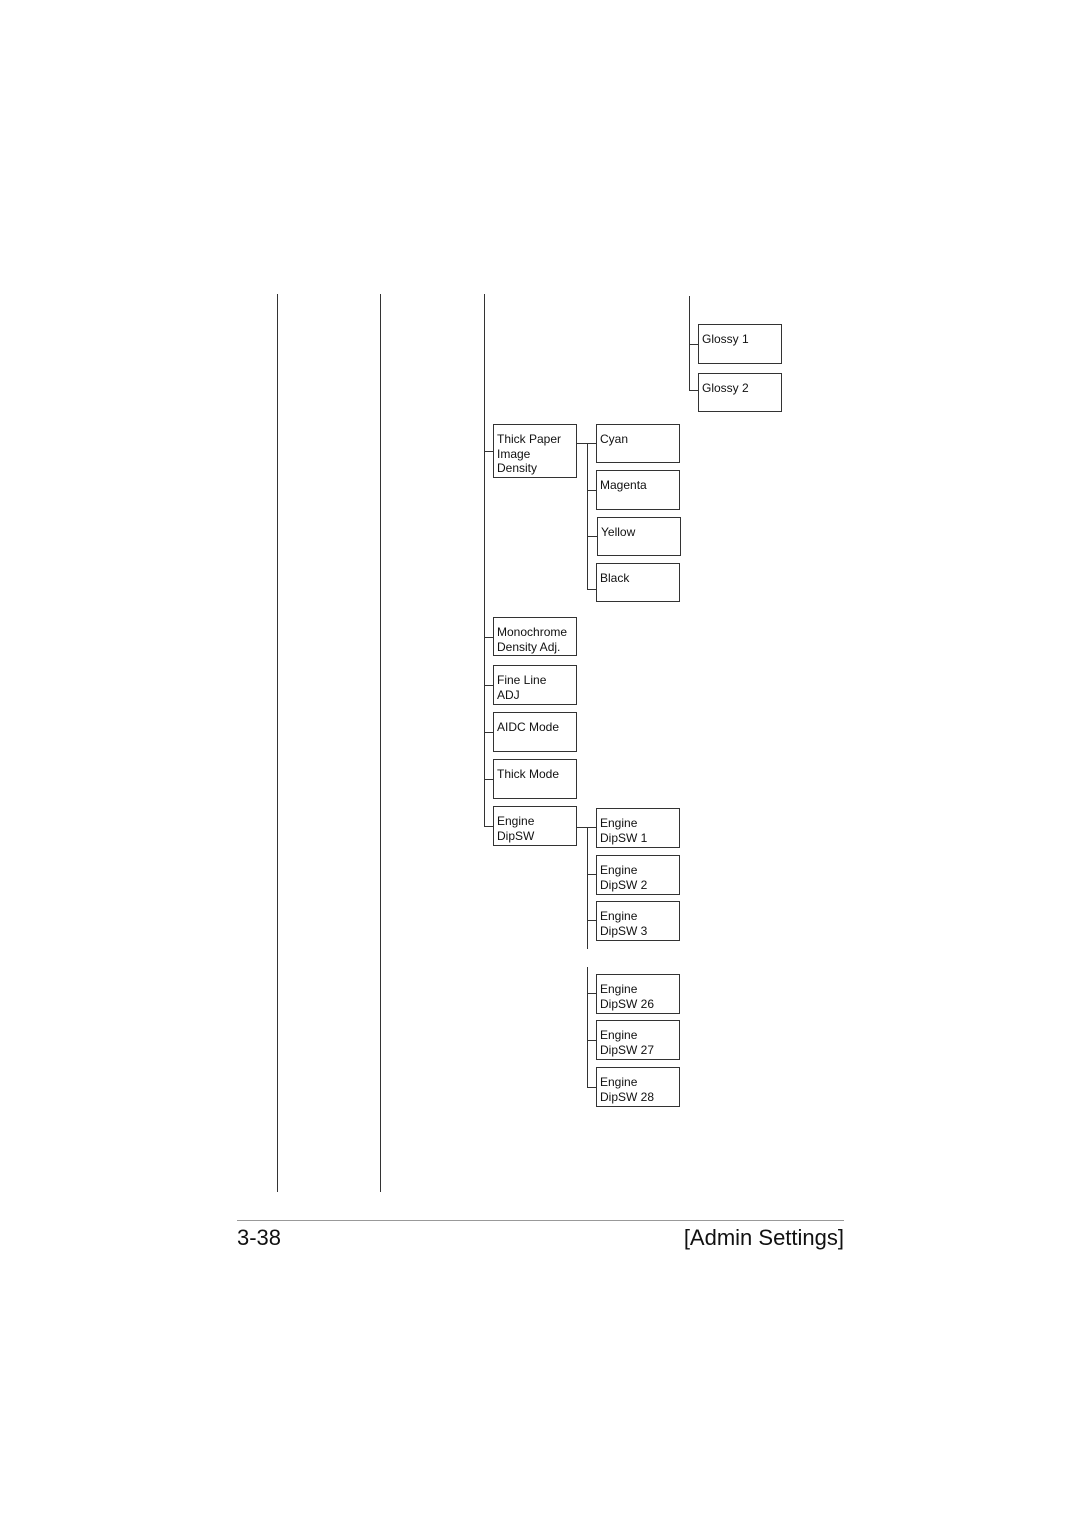  Describe the element at coordinates (535, 685) in the screenshot. I see `menu-node-fine-line-adj: Fine Line ADJ` at that location.